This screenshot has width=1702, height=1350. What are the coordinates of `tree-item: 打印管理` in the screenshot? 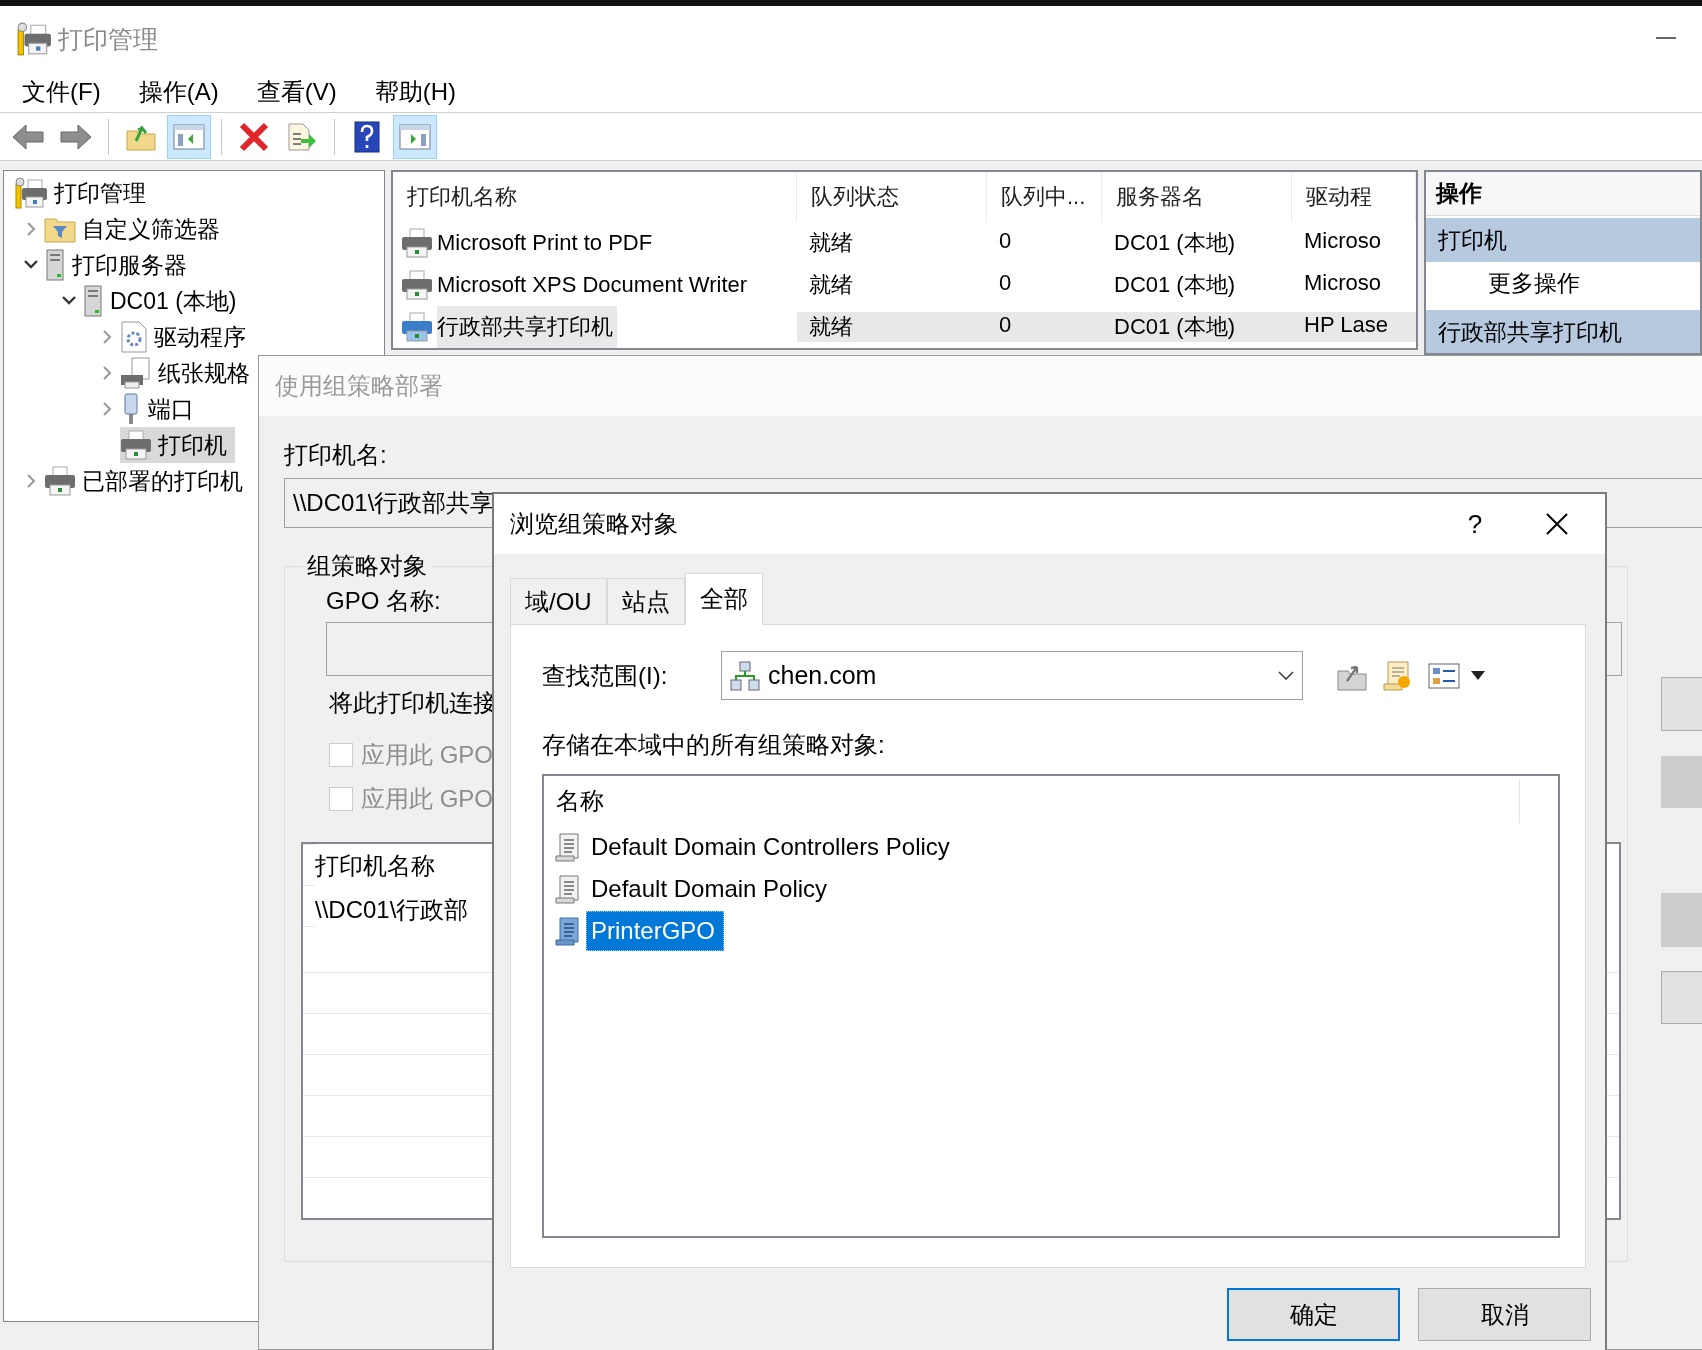 It's located at (84, 193).